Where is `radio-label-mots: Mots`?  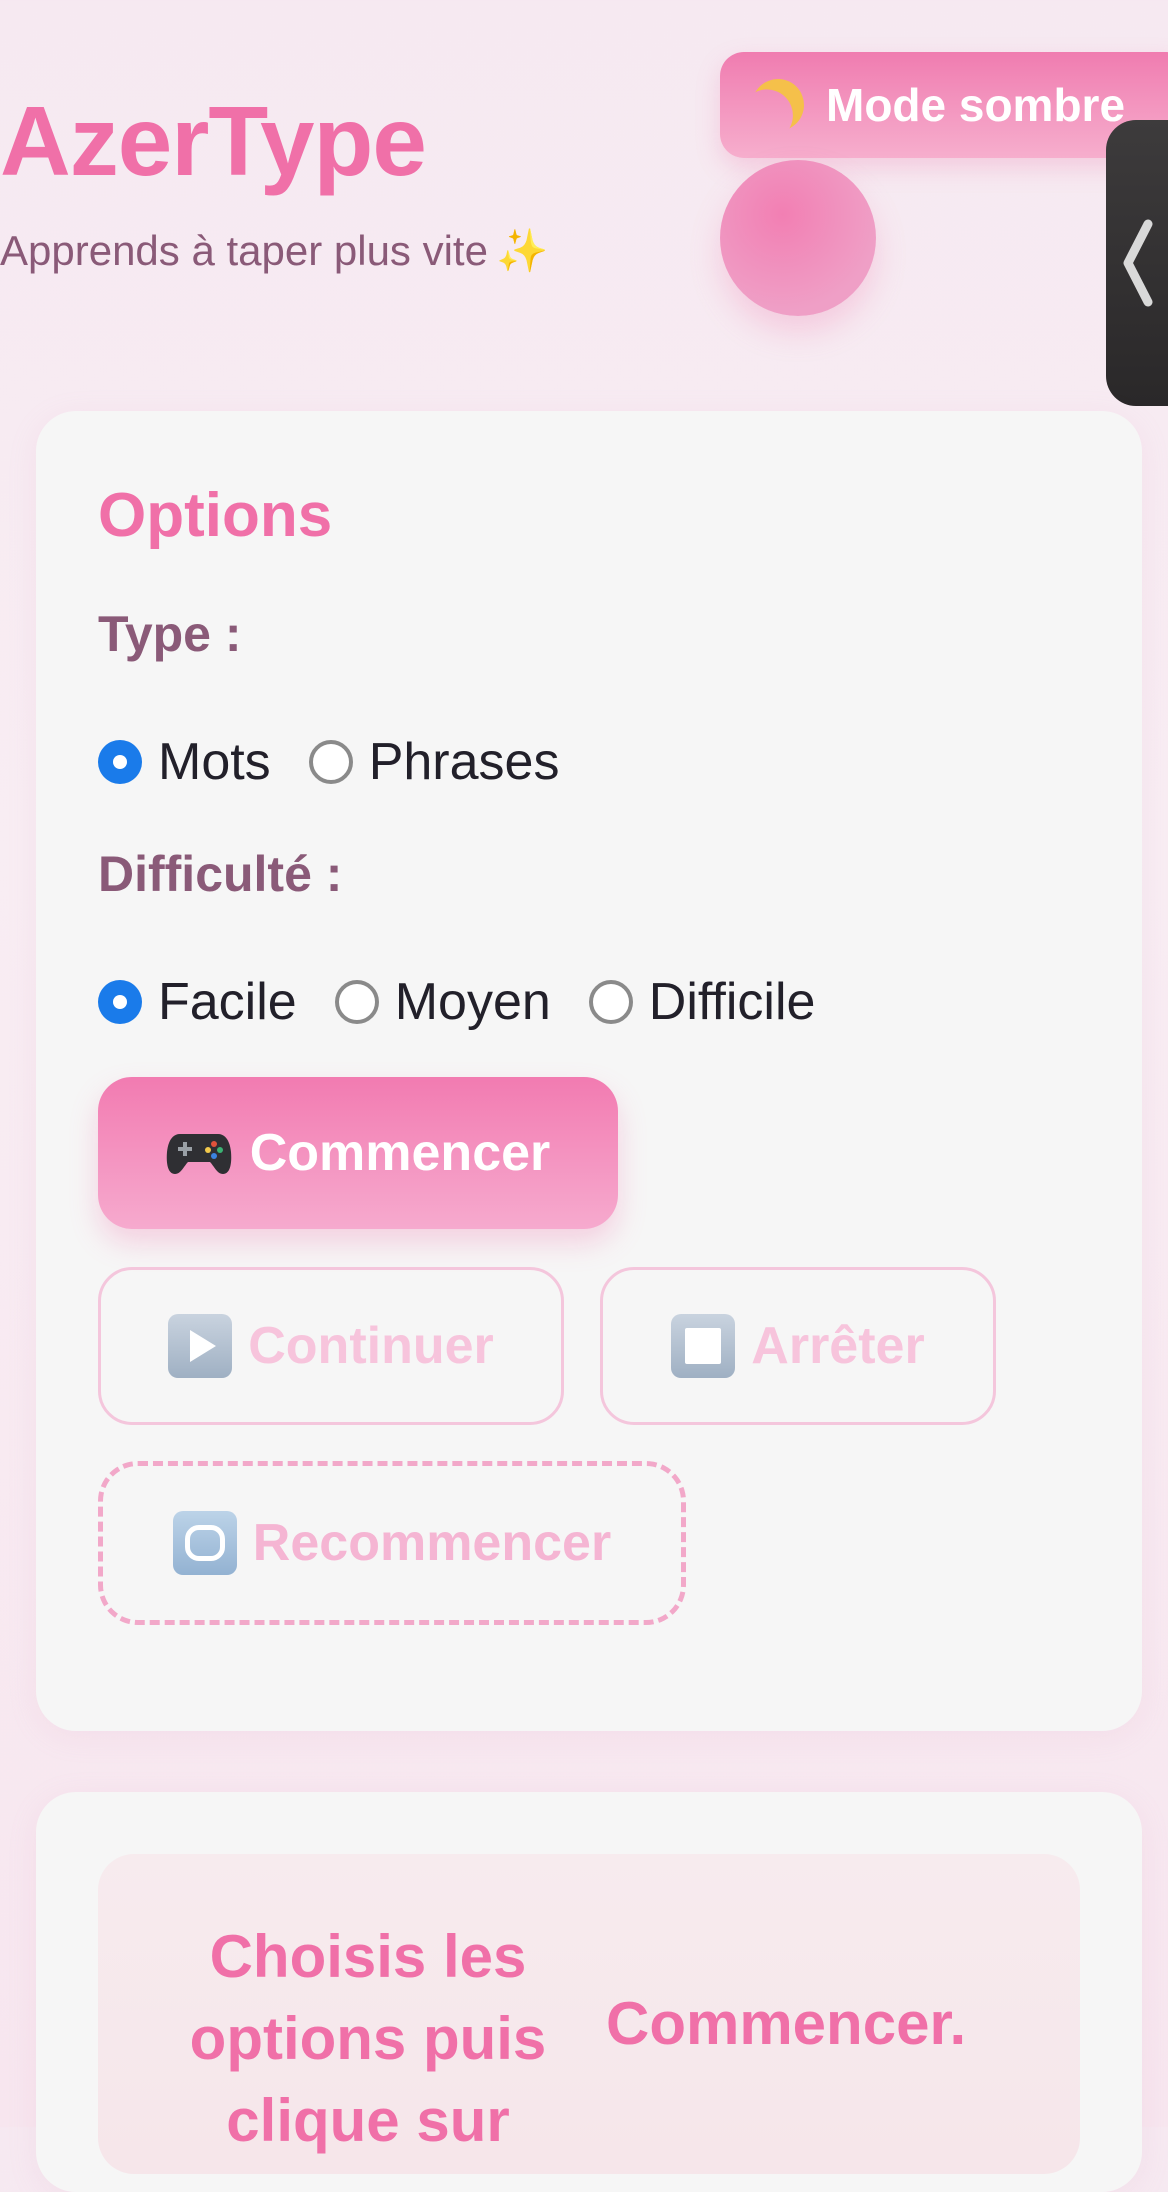
radio-label-mots: Mots is located at coordinates (214, 762).